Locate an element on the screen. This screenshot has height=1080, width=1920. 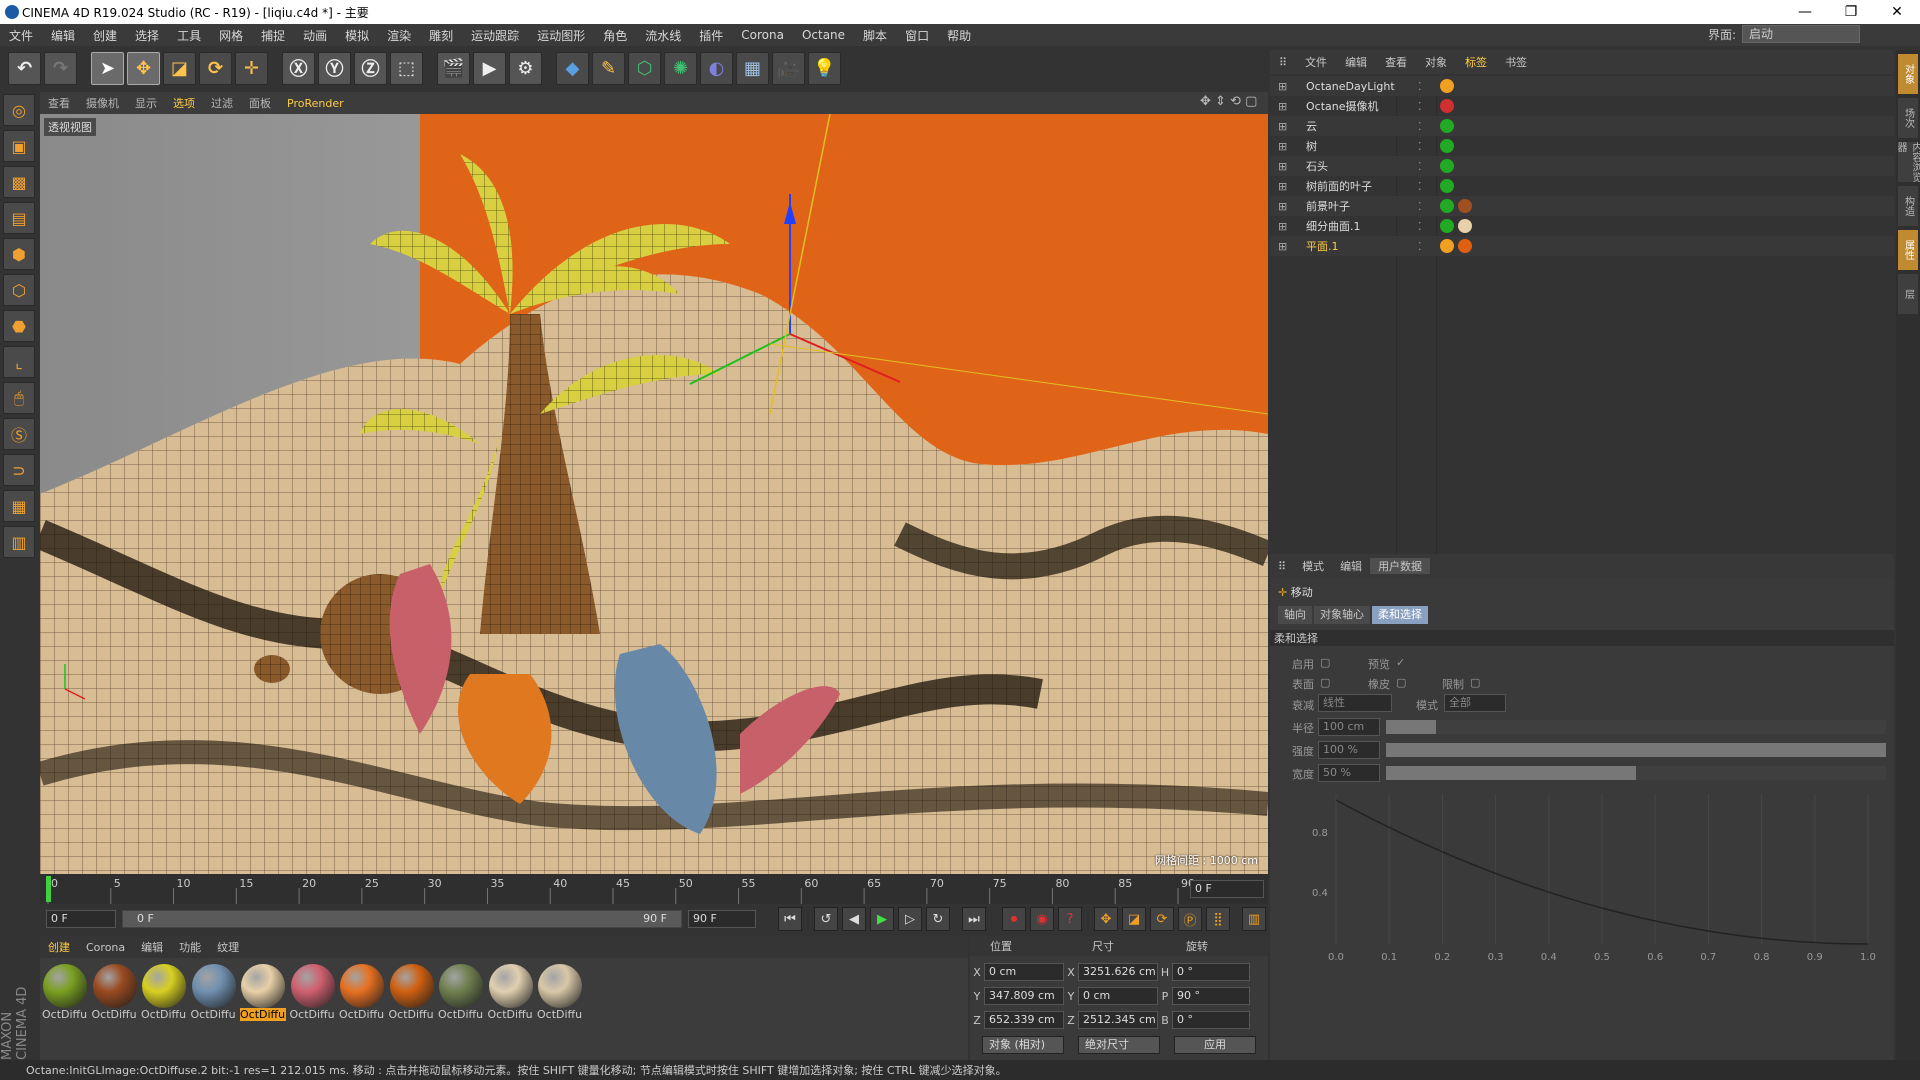
object-name: 前景叶子 is located at coordinates (1328, 206).